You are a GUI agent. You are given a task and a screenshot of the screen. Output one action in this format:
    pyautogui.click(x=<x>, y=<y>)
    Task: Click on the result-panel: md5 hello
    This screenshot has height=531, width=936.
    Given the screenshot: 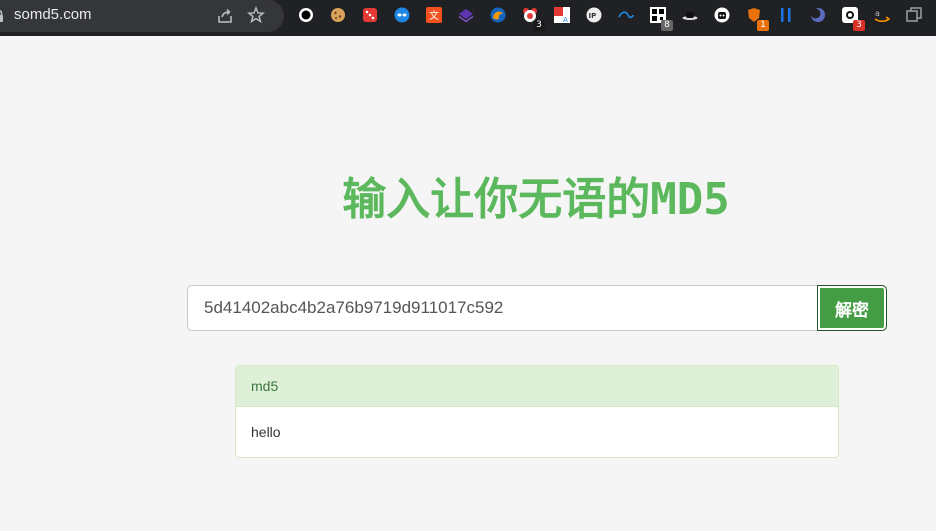 What is the action you would take?
    pyautogui.click(x=537, y=411)
    